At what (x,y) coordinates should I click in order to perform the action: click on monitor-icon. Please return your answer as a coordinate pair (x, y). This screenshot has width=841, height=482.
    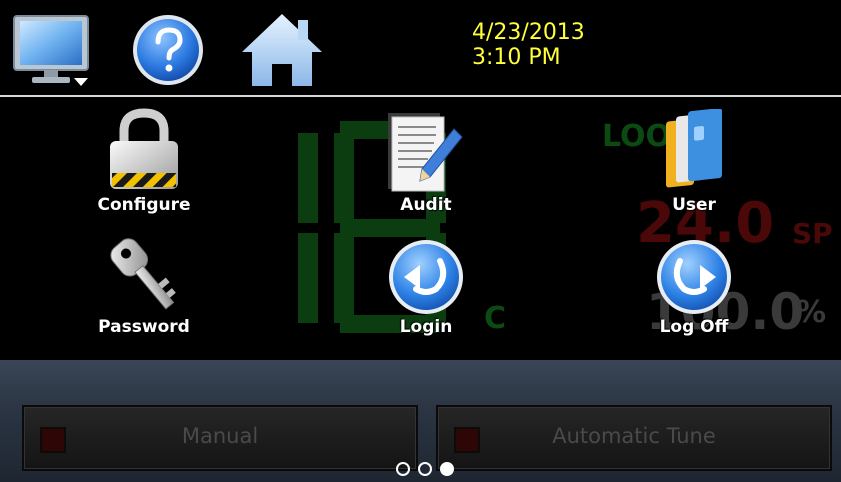
    Looking at the image, I should click on (52, 51).